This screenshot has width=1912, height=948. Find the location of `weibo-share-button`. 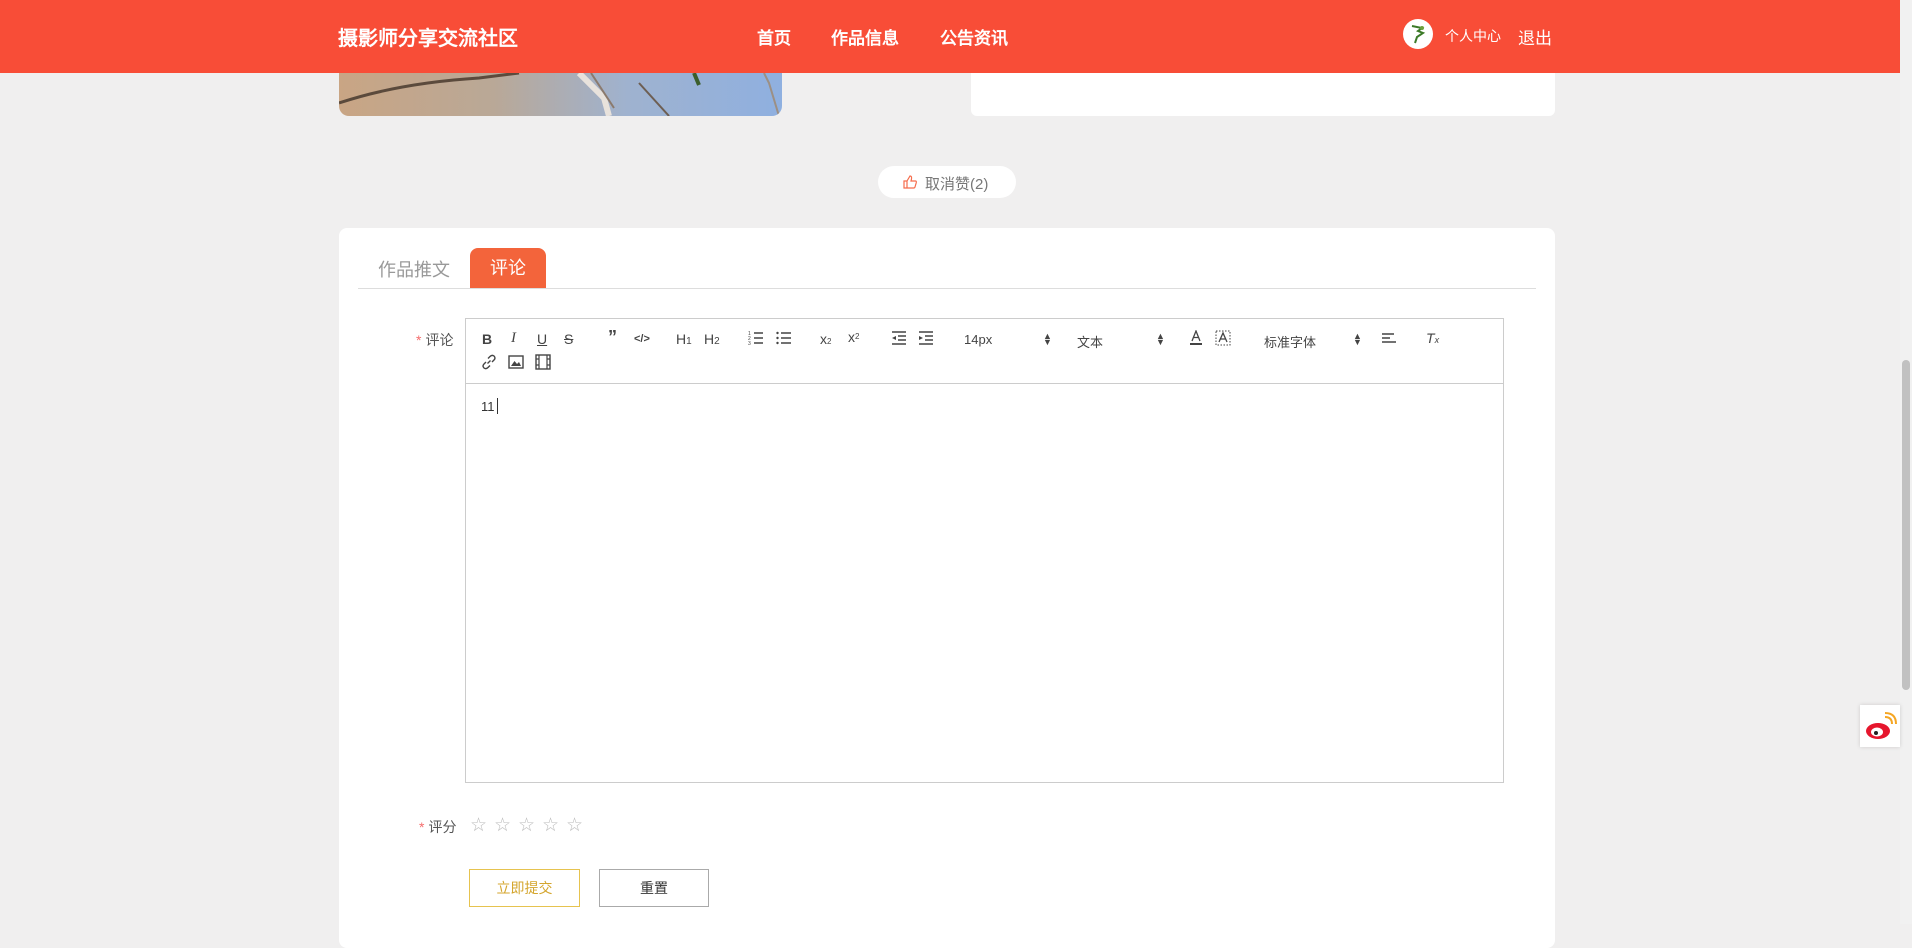

weibo-share-button is located at coordinates (1880, 726).